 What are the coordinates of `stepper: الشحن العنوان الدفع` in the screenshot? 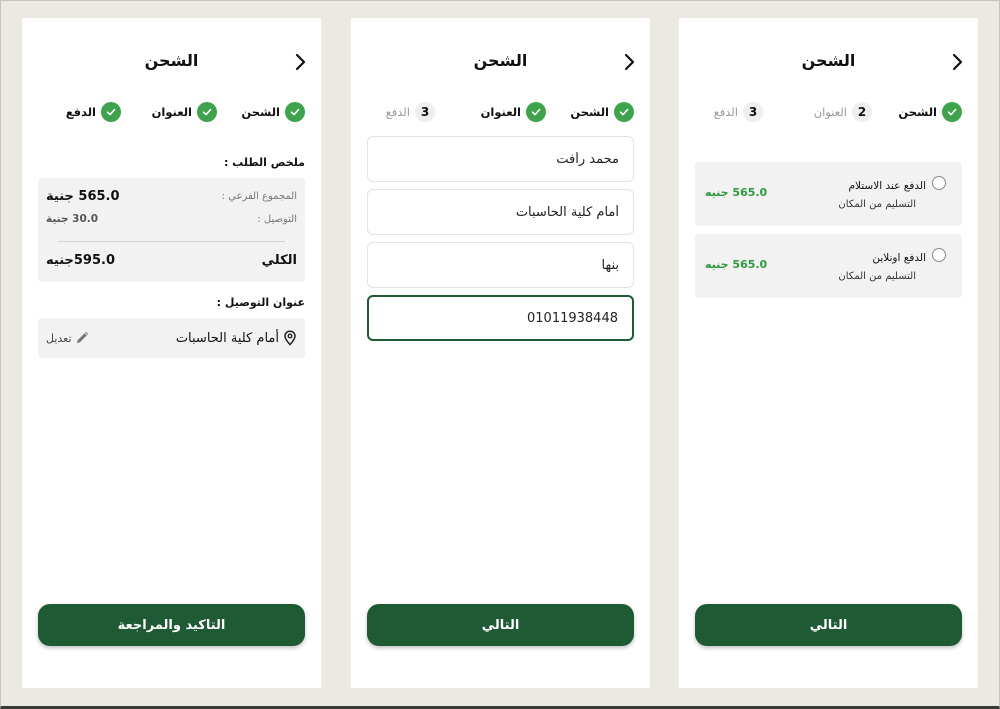 It's located at (171, 113).